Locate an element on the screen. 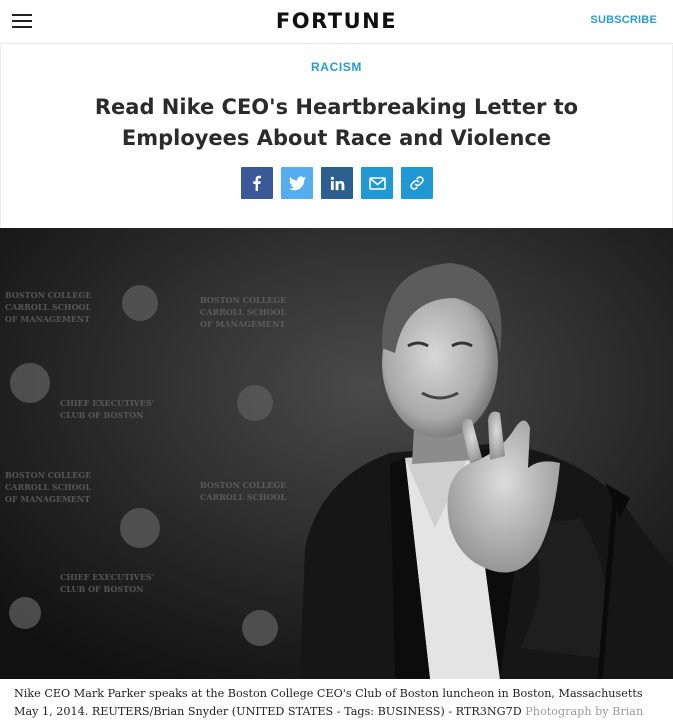  twitter-share-button is located at coordinates (297, 183).